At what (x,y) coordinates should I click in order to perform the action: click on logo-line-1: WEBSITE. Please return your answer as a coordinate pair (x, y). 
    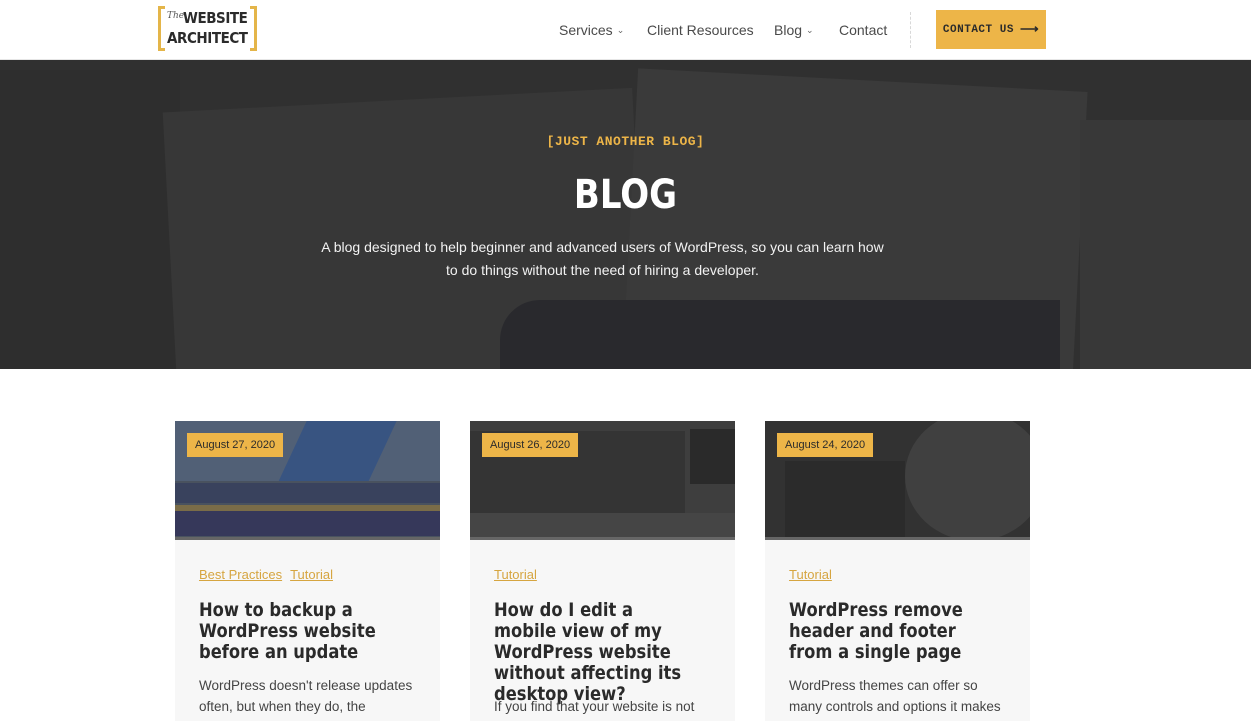
    Looking at the image, I should click on (215, 18).